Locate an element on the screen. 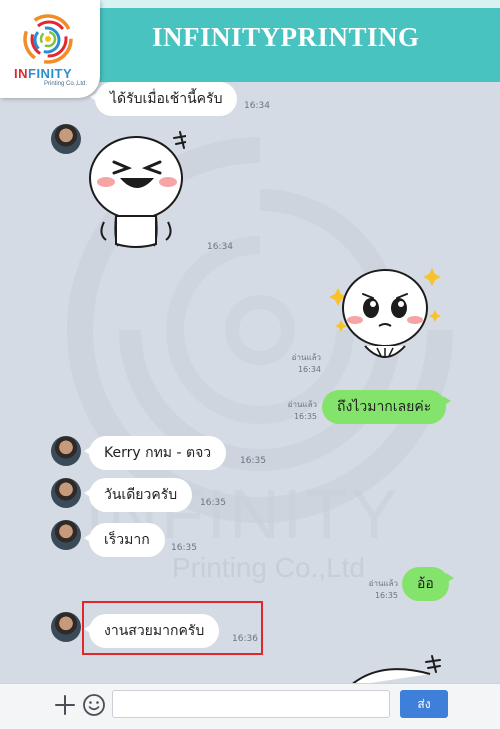  logo-subtitle: Printing Co.,Ltd. is located at coordinates (66, 84).